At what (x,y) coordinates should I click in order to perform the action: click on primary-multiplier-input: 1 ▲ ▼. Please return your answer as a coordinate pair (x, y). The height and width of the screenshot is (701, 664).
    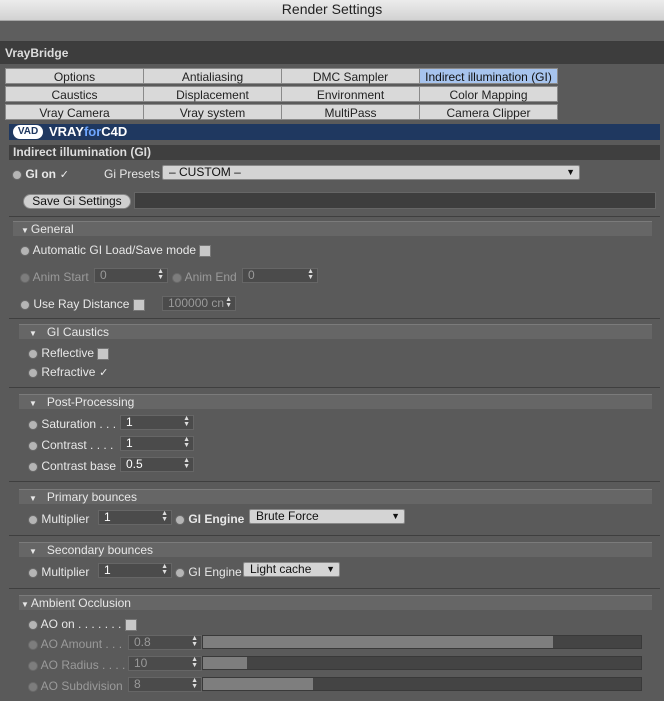
    Looking at the image, I should click on (135, 517).